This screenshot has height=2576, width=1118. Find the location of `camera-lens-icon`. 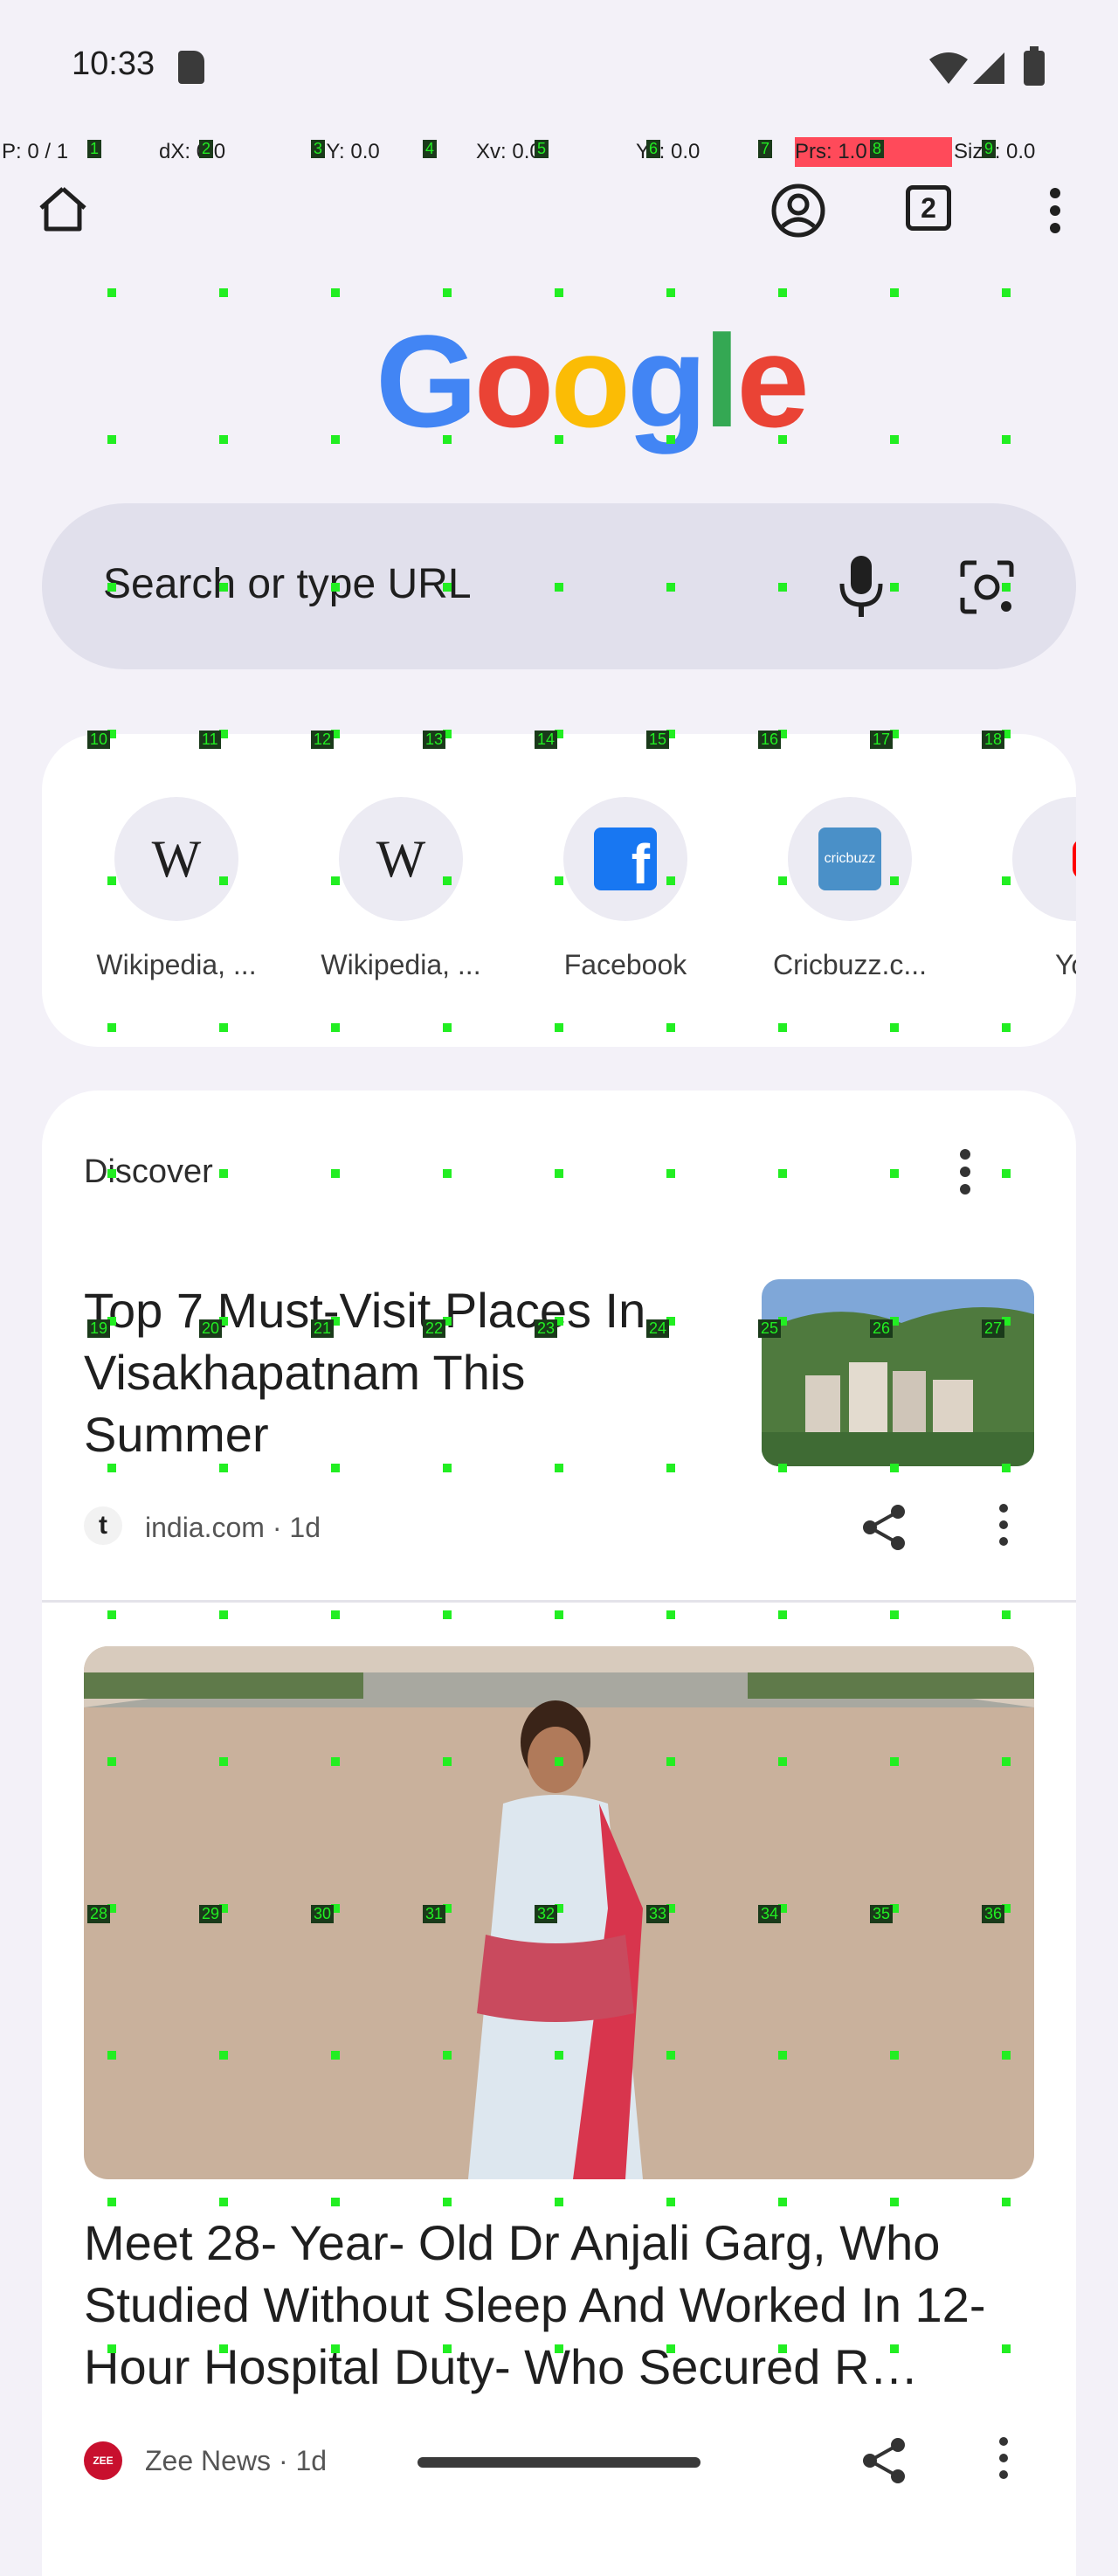

camera-lens-icon is located at coordinates (987, 587).